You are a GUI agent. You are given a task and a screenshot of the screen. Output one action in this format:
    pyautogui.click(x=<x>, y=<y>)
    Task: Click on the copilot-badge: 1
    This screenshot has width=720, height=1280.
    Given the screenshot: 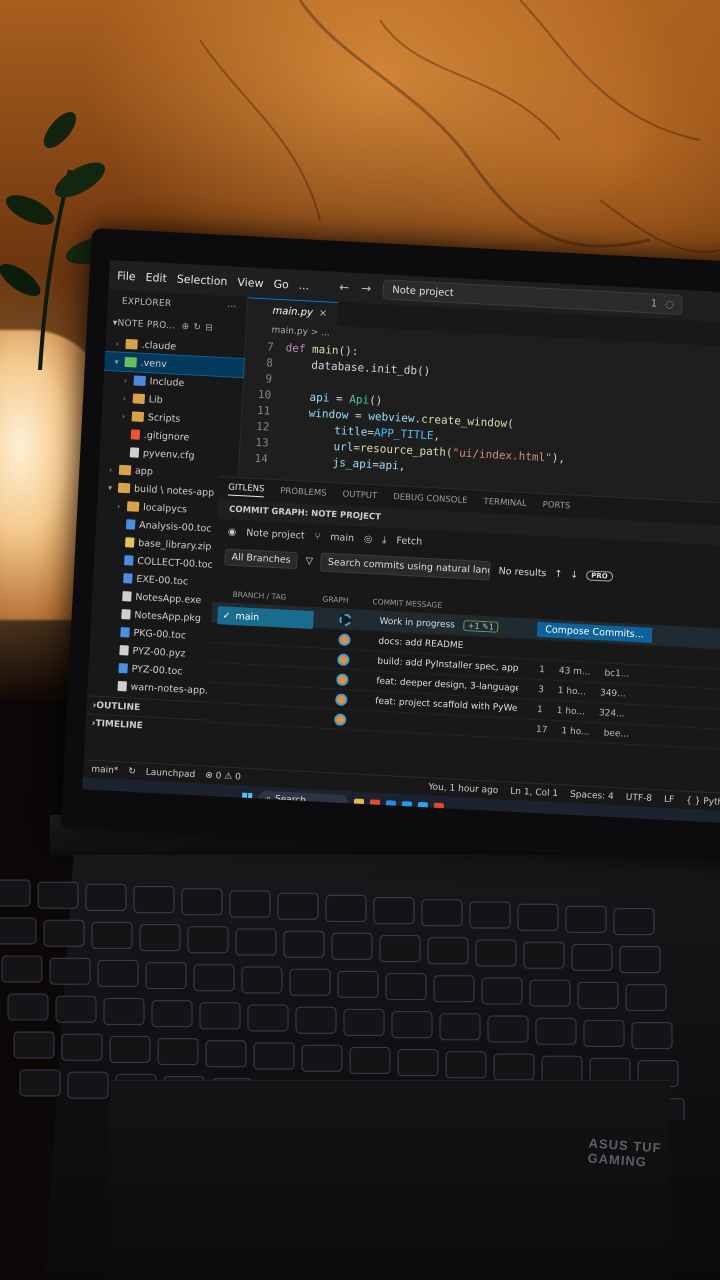 What is the action you would take?
    pyautogui.click(x=654, y=303)
    